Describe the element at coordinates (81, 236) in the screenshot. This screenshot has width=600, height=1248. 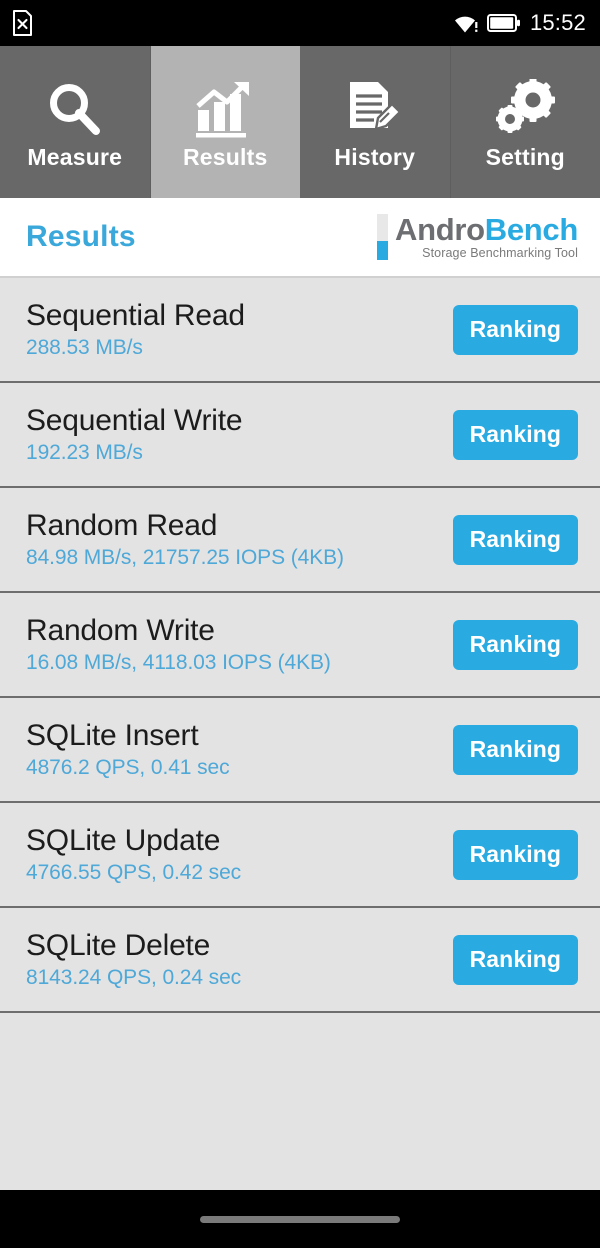
I see `page-title: Results` at that location.